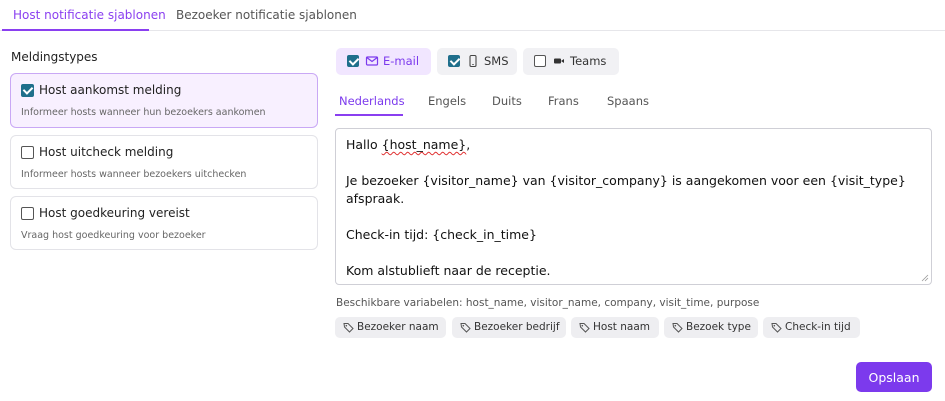  I want to click on editor-line: Kom alstublieft naar de receptie., so click(448, 270).